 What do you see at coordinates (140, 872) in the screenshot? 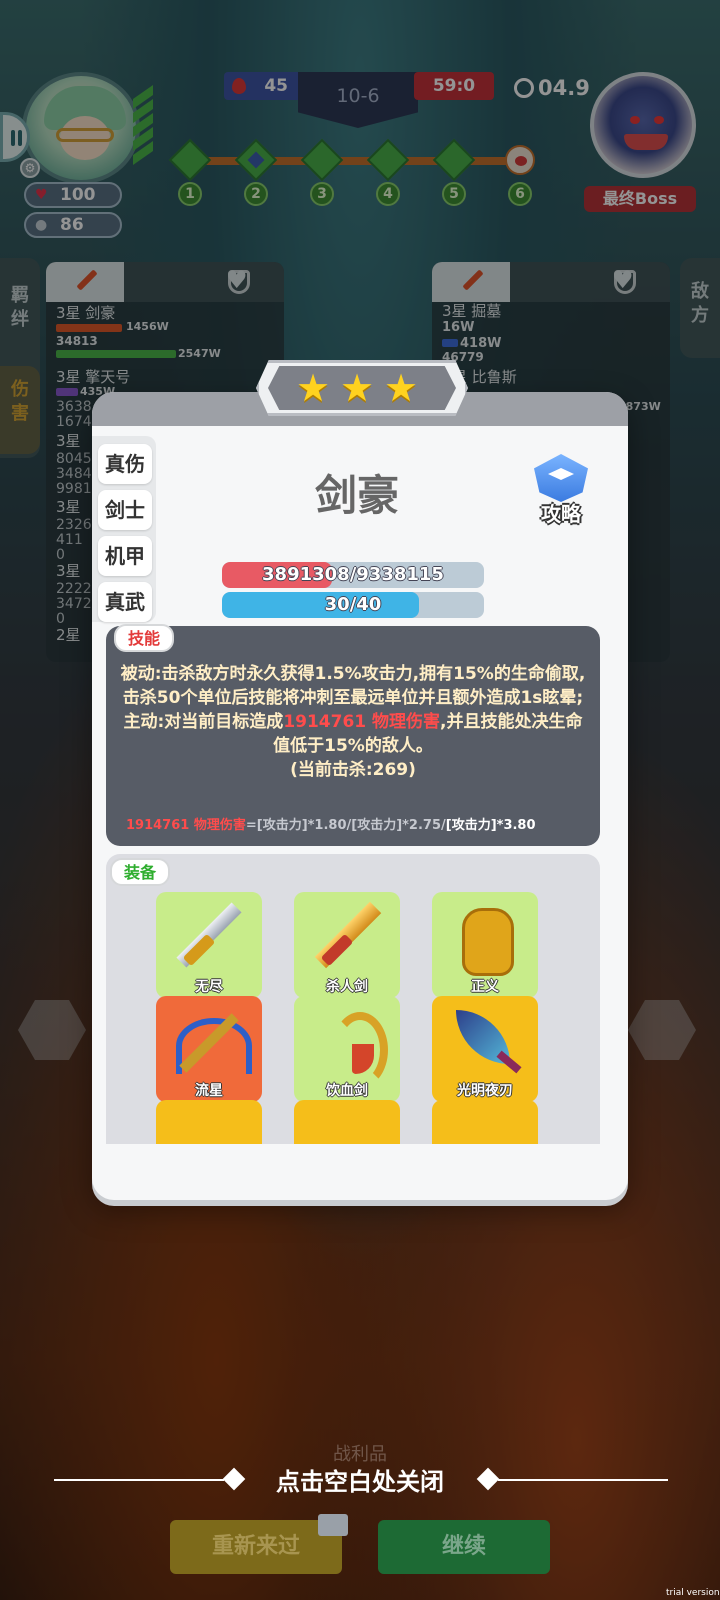
I see `equip-tag: 装备` at bounding box center [140, 872].